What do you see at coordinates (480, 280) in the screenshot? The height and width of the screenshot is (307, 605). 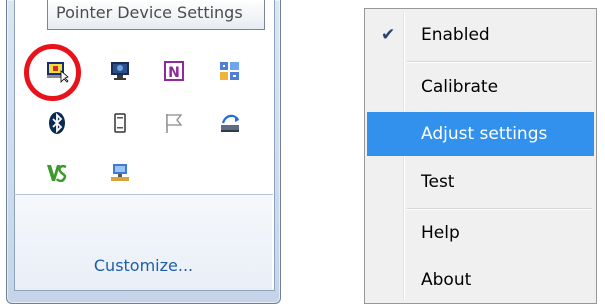 I see `menu-item-about: About` at bounding box center [480, 280].